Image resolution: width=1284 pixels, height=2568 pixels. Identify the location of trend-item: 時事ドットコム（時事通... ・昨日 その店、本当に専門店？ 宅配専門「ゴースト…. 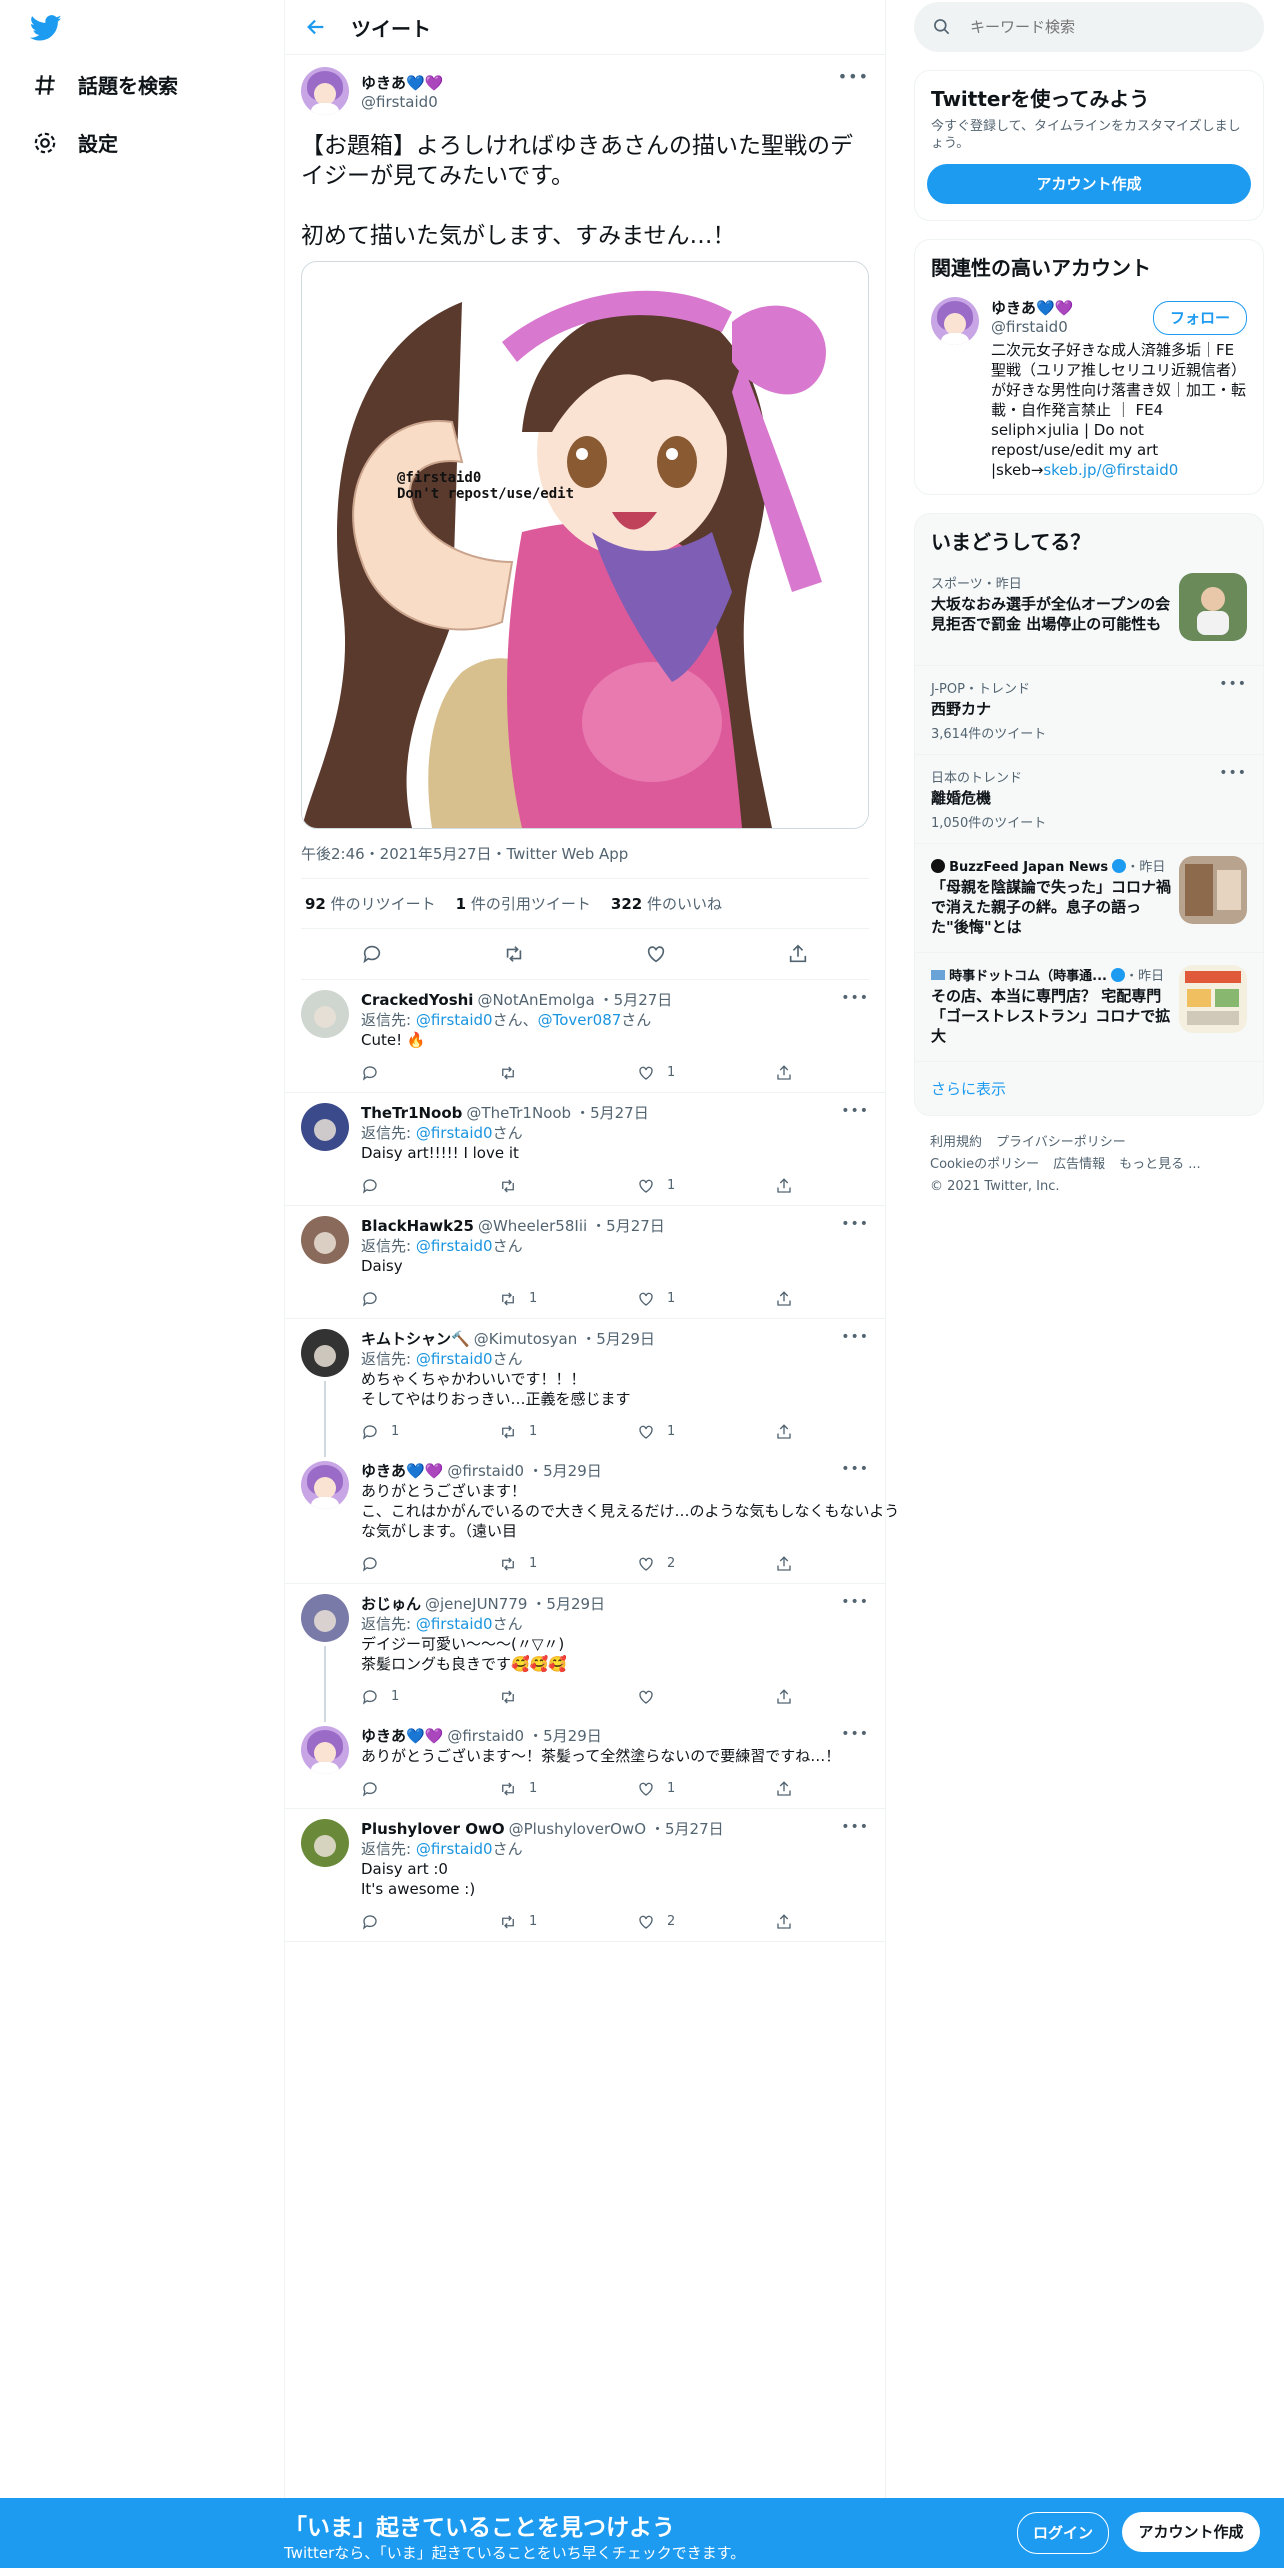
(1089, 1006).